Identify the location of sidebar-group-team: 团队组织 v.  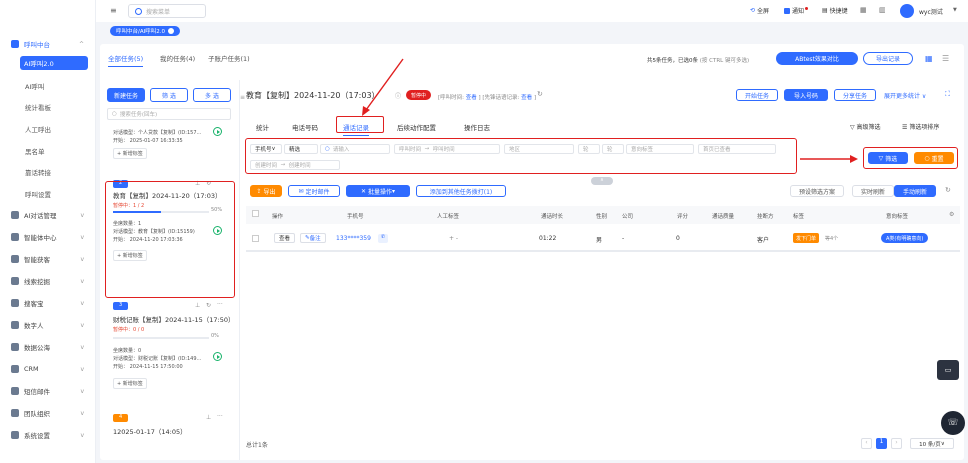
(48, 413).